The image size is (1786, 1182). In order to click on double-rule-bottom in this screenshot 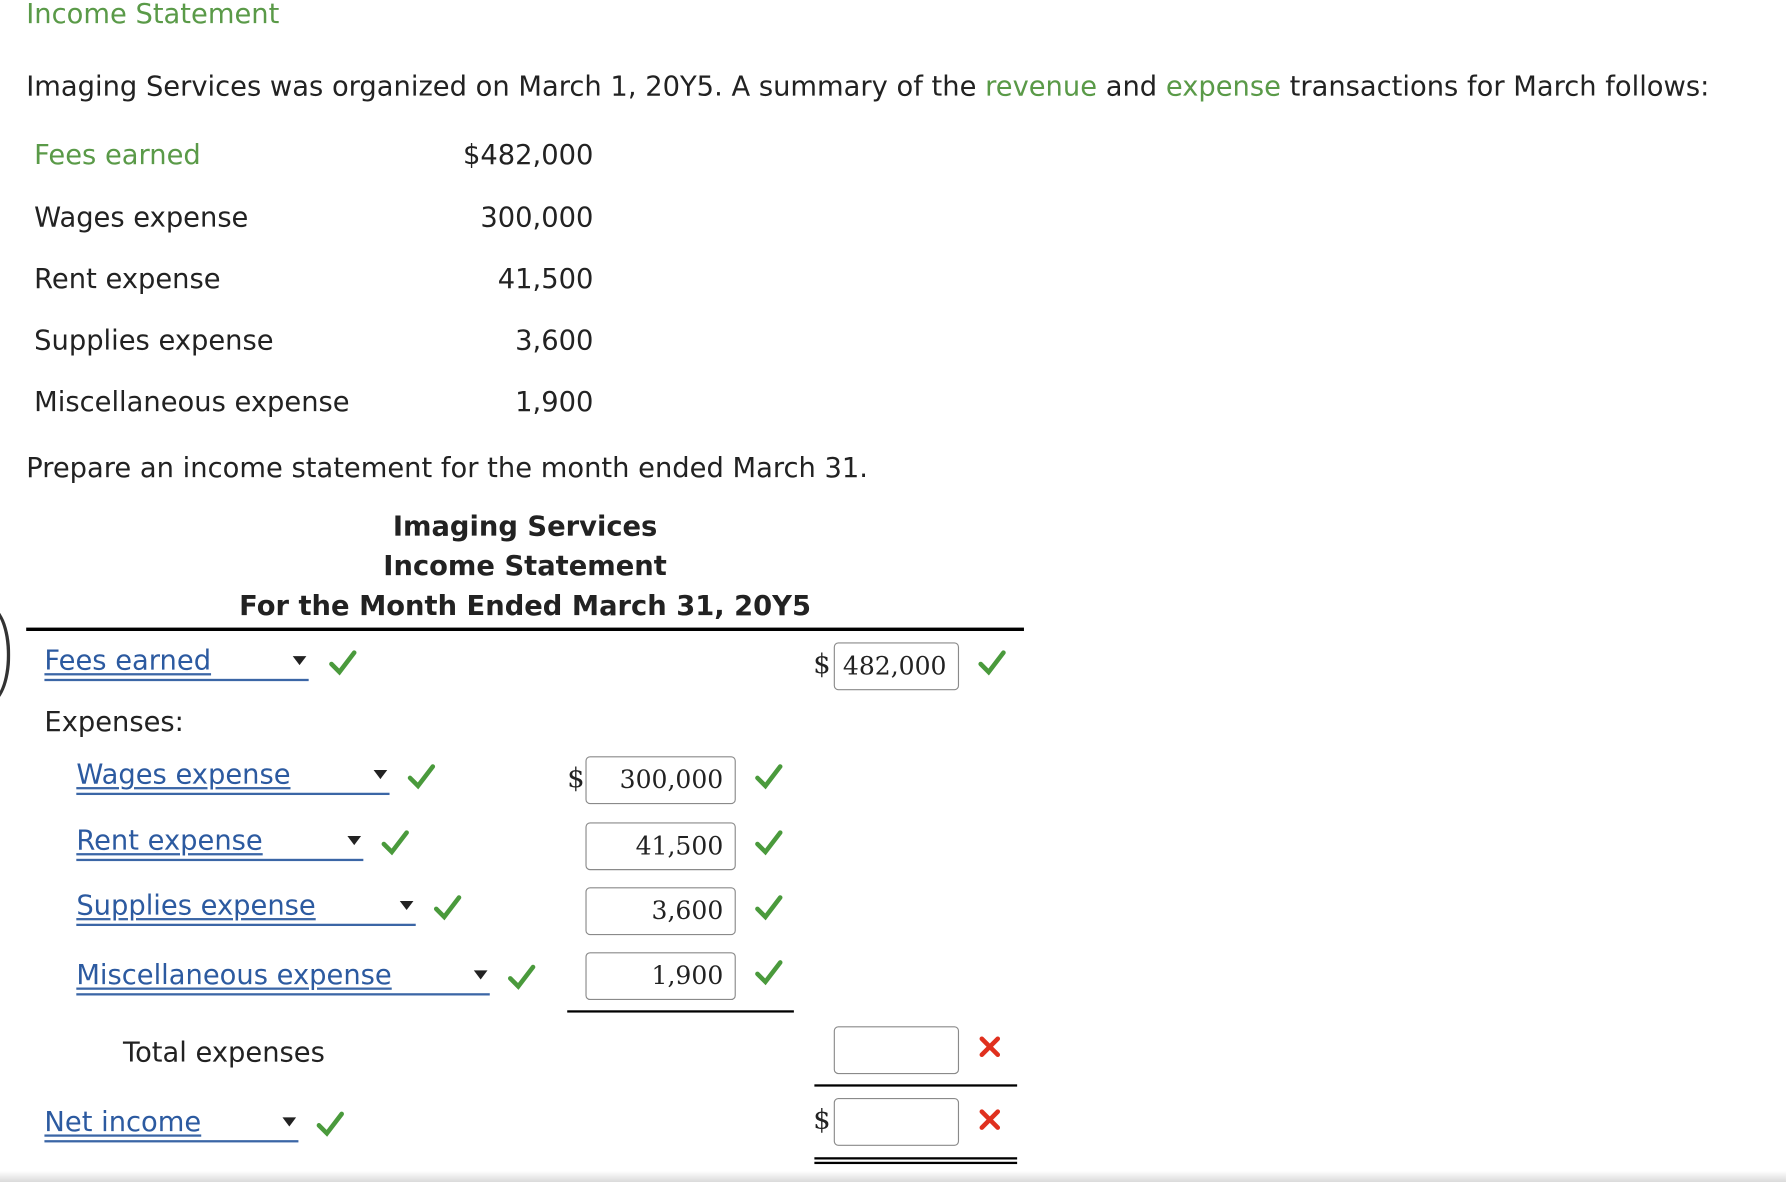, I will do `click(916, 1163)`.